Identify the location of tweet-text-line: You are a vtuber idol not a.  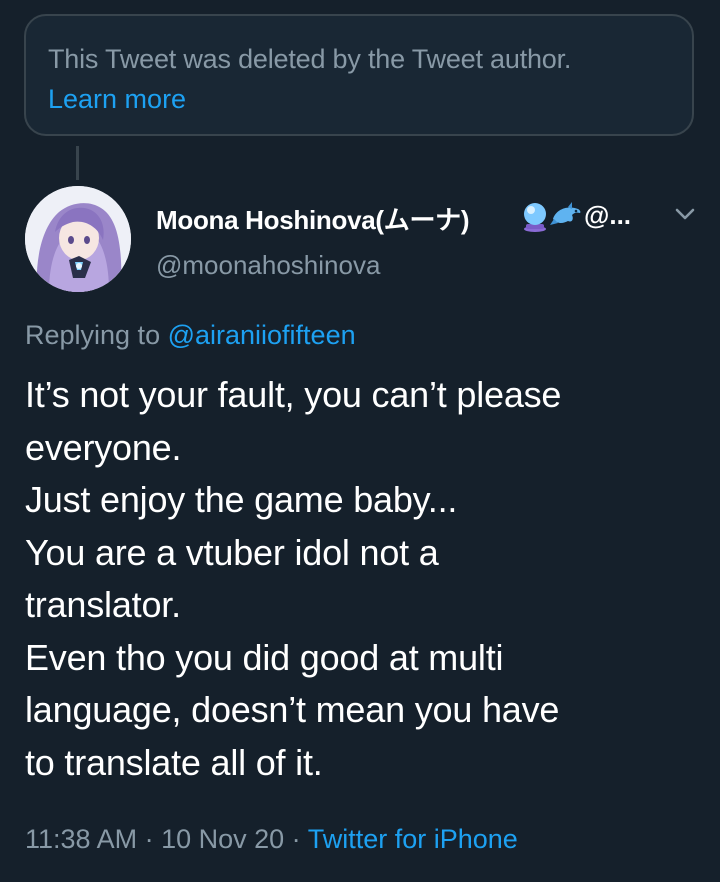
(232, 552).